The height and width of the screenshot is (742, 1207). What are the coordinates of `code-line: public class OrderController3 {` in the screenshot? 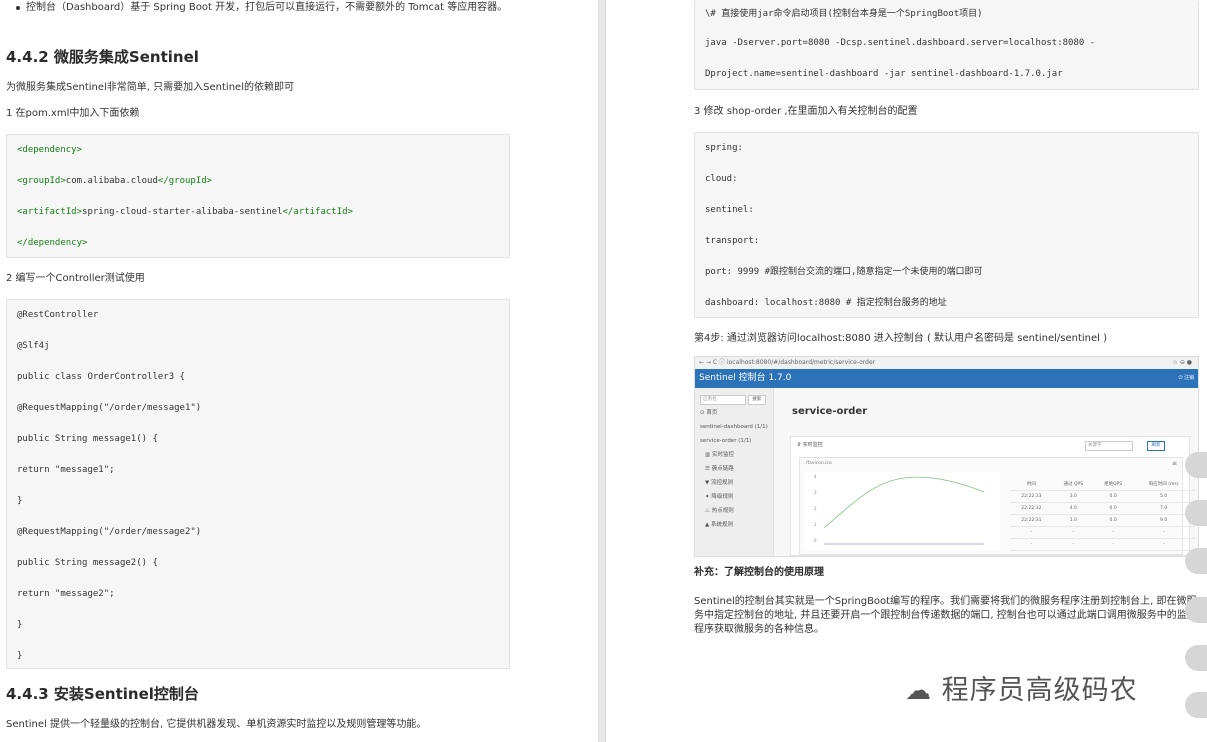 It's located at (101, 377).